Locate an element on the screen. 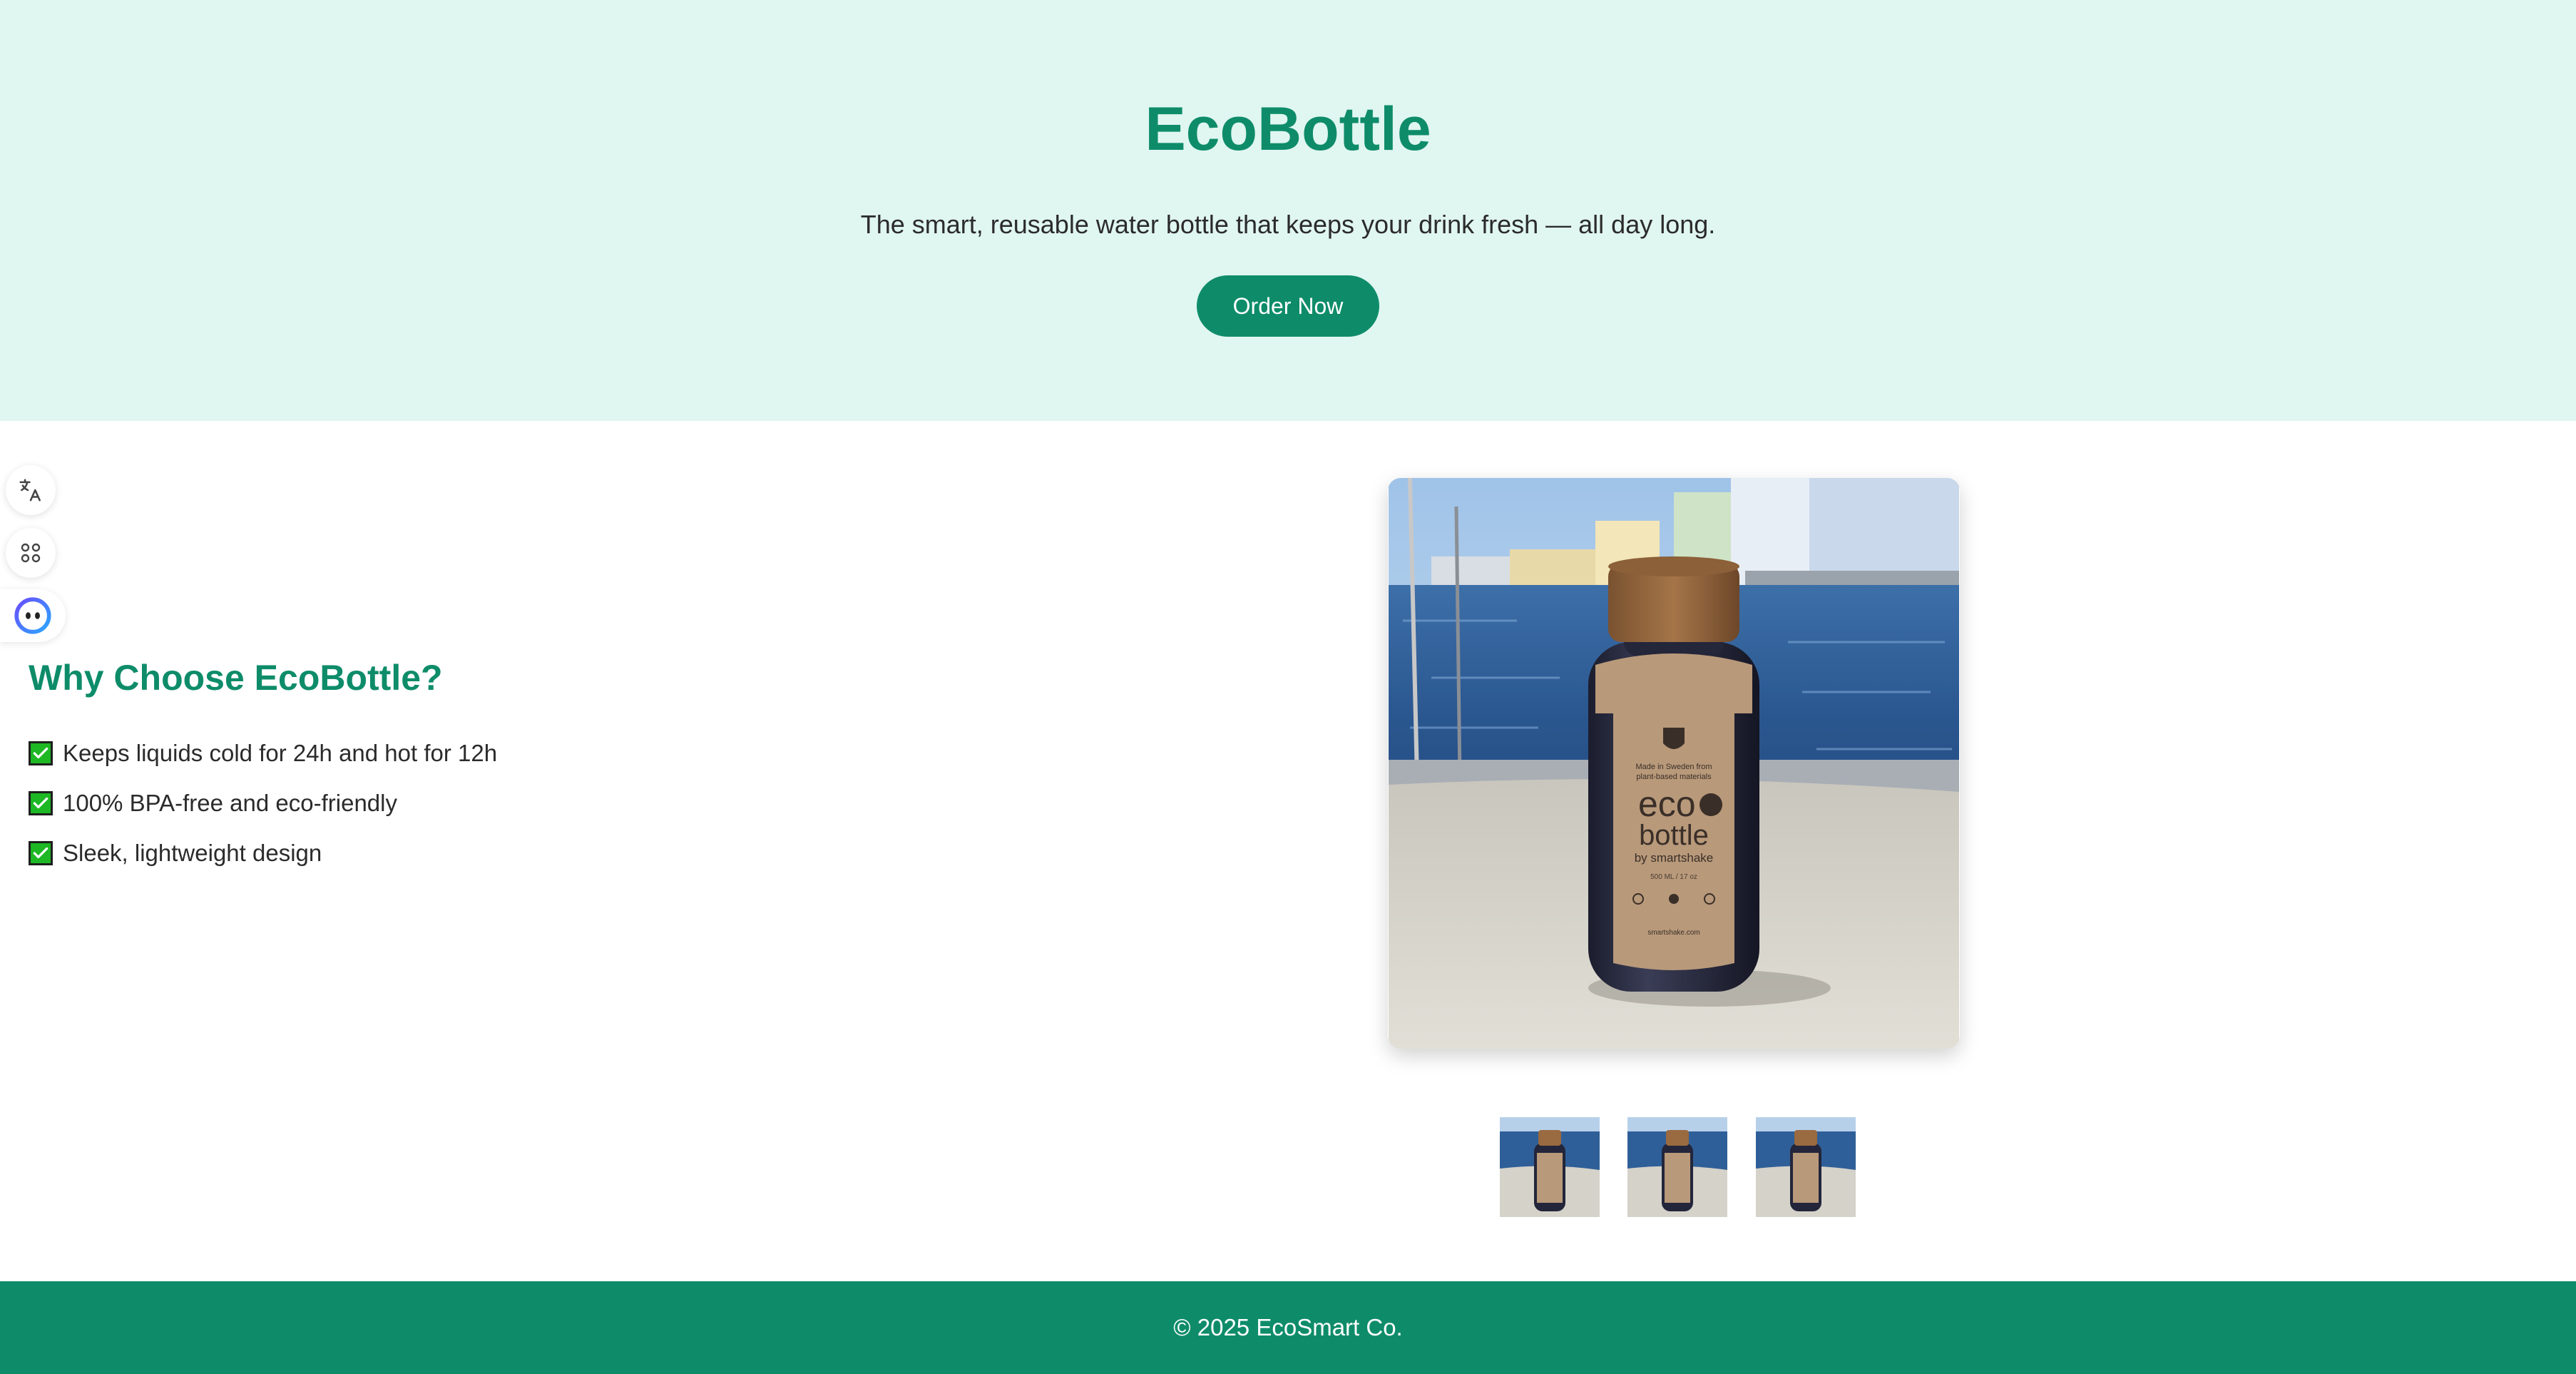 The height and width of the screenshot is (1374, 2576). label-bottle: bottle is located at coordinates (1674, 835).